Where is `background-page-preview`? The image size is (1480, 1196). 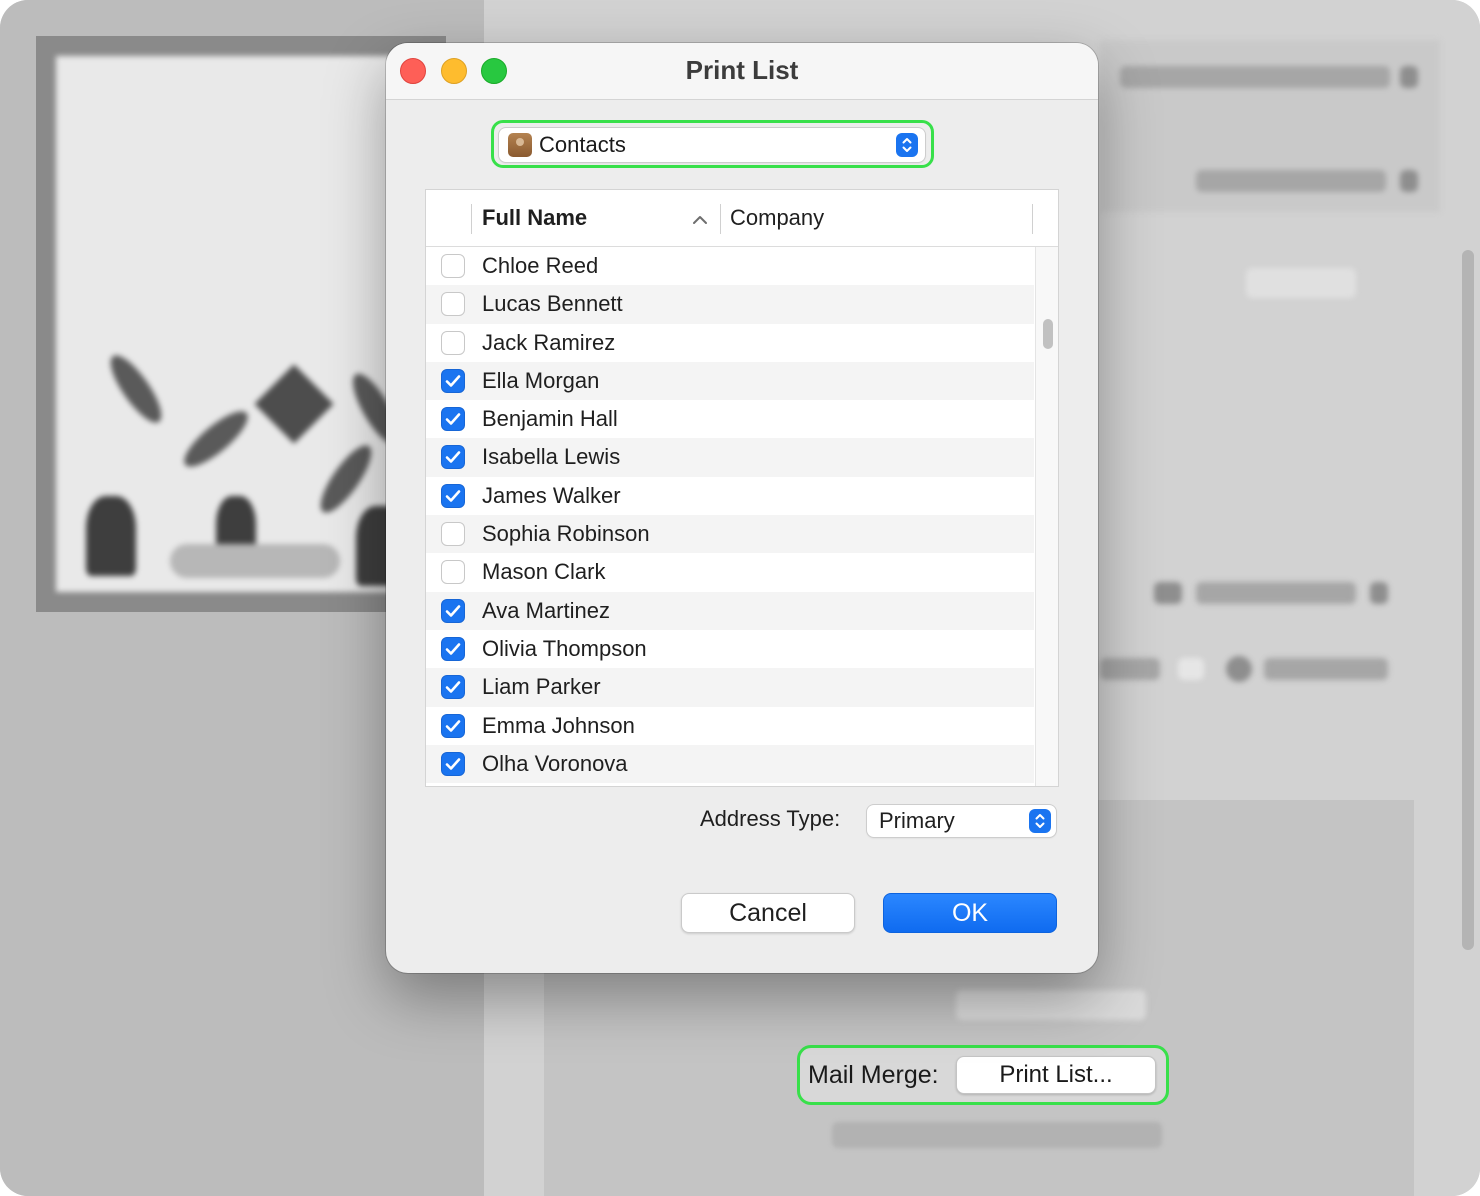
background-page-preview is located at coordinates (241, 324).